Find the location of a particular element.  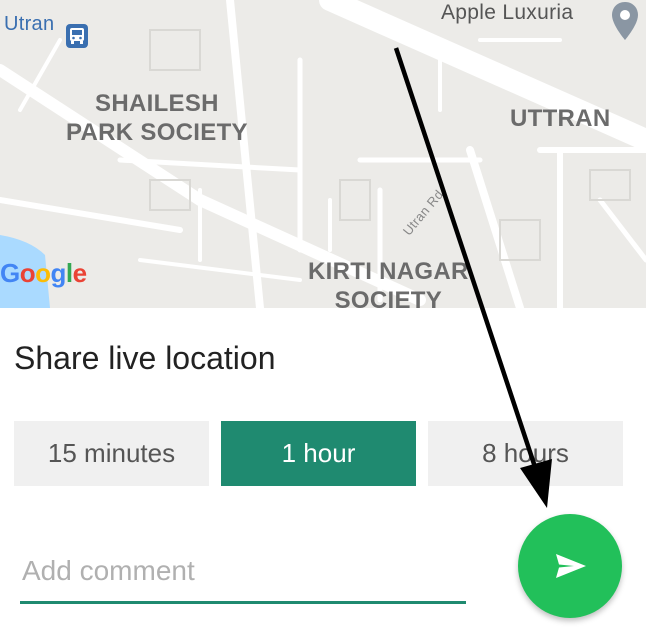

comment-input-underline is located at coordinates (243, 602).